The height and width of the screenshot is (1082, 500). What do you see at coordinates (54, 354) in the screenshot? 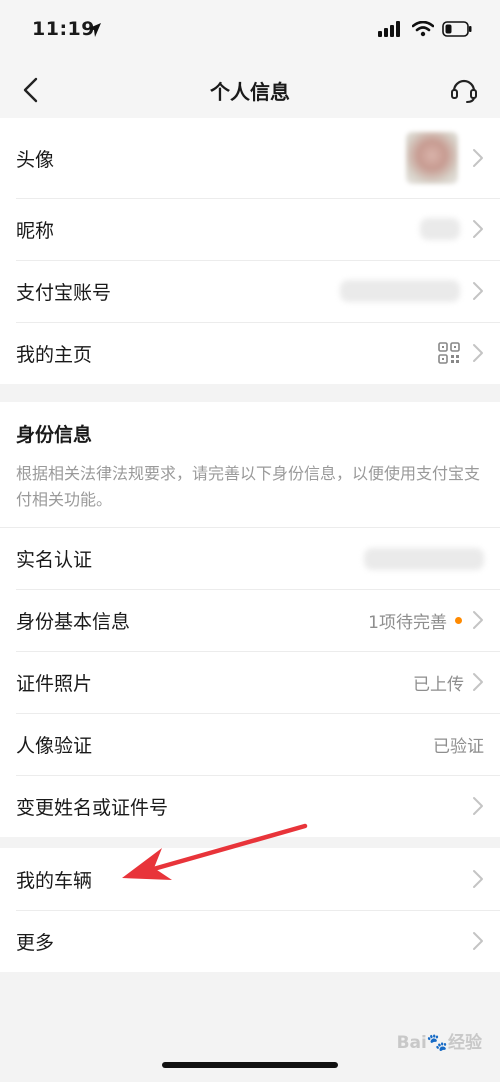
I see `homepage-label: 我的主页` at bounding box center [54, 354].